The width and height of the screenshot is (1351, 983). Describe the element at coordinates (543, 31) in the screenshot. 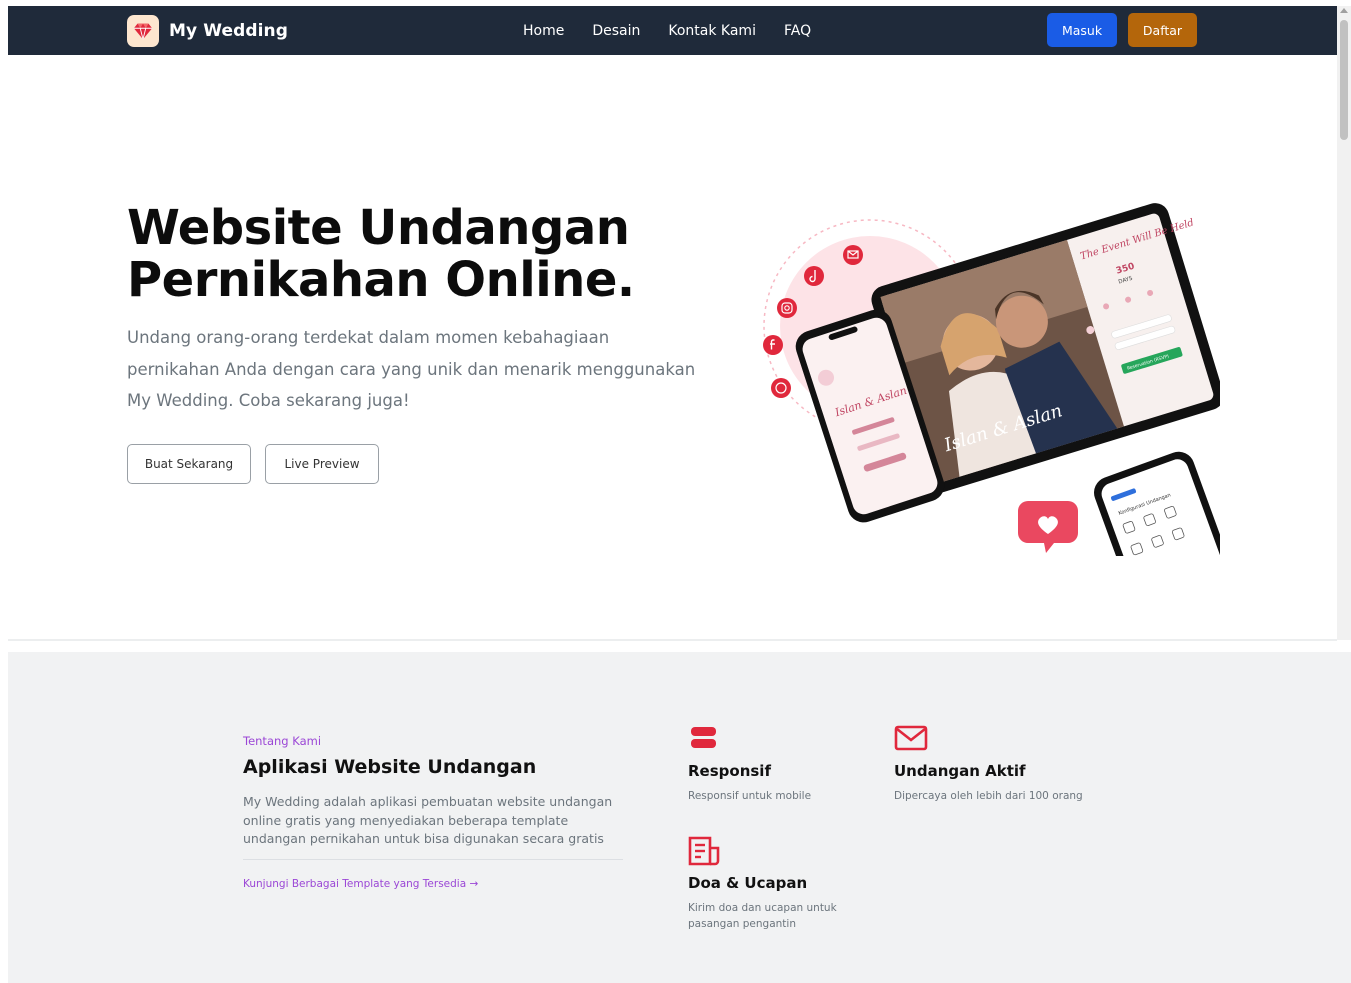

I see `nav-link-home: Home` at that location.